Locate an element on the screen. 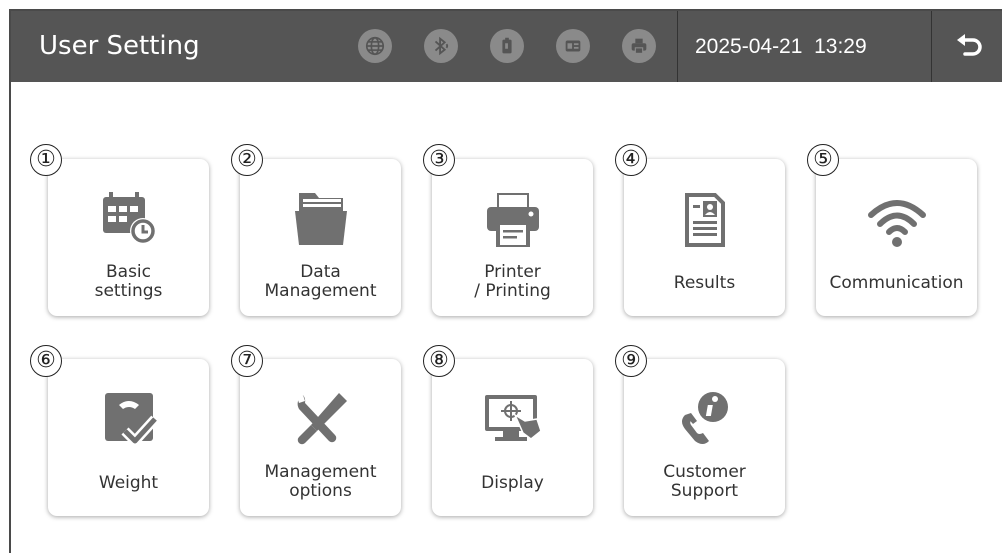 This screenshot has height=553, width=1002. time-text: 13:29 is located at coordinates (840, 46).